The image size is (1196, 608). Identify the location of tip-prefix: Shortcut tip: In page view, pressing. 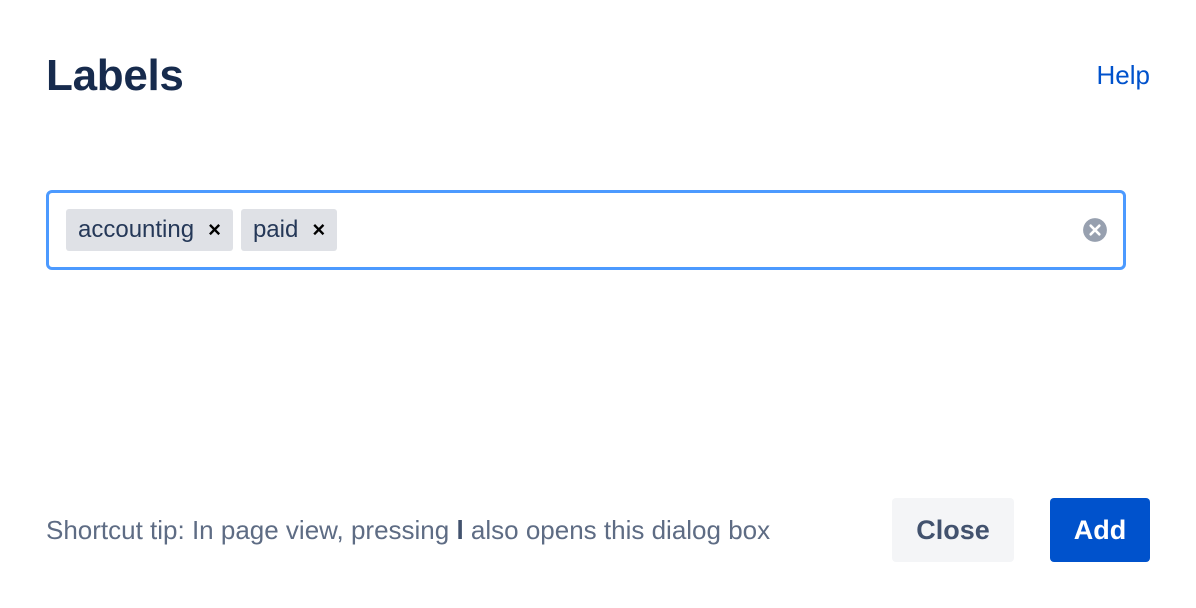
(251, 530).